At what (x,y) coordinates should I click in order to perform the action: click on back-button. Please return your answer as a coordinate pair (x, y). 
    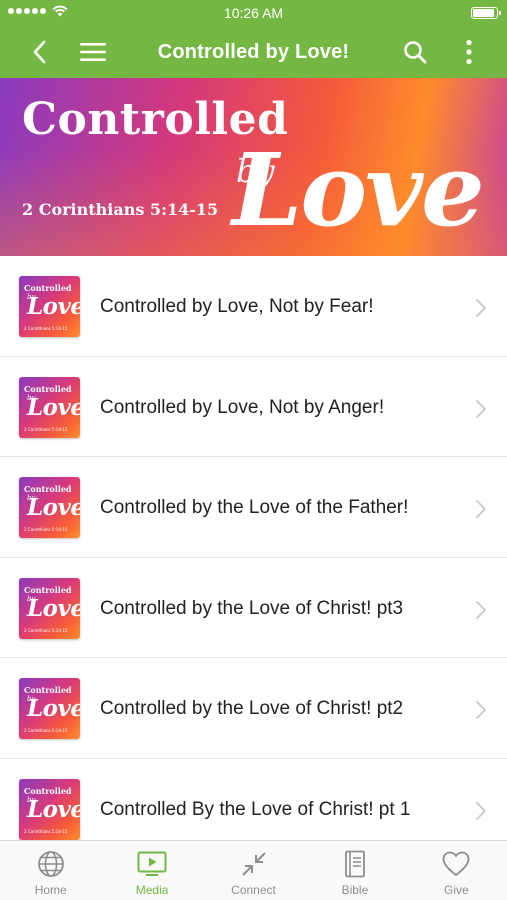
    Looking at the image, I should click on (39, 52).